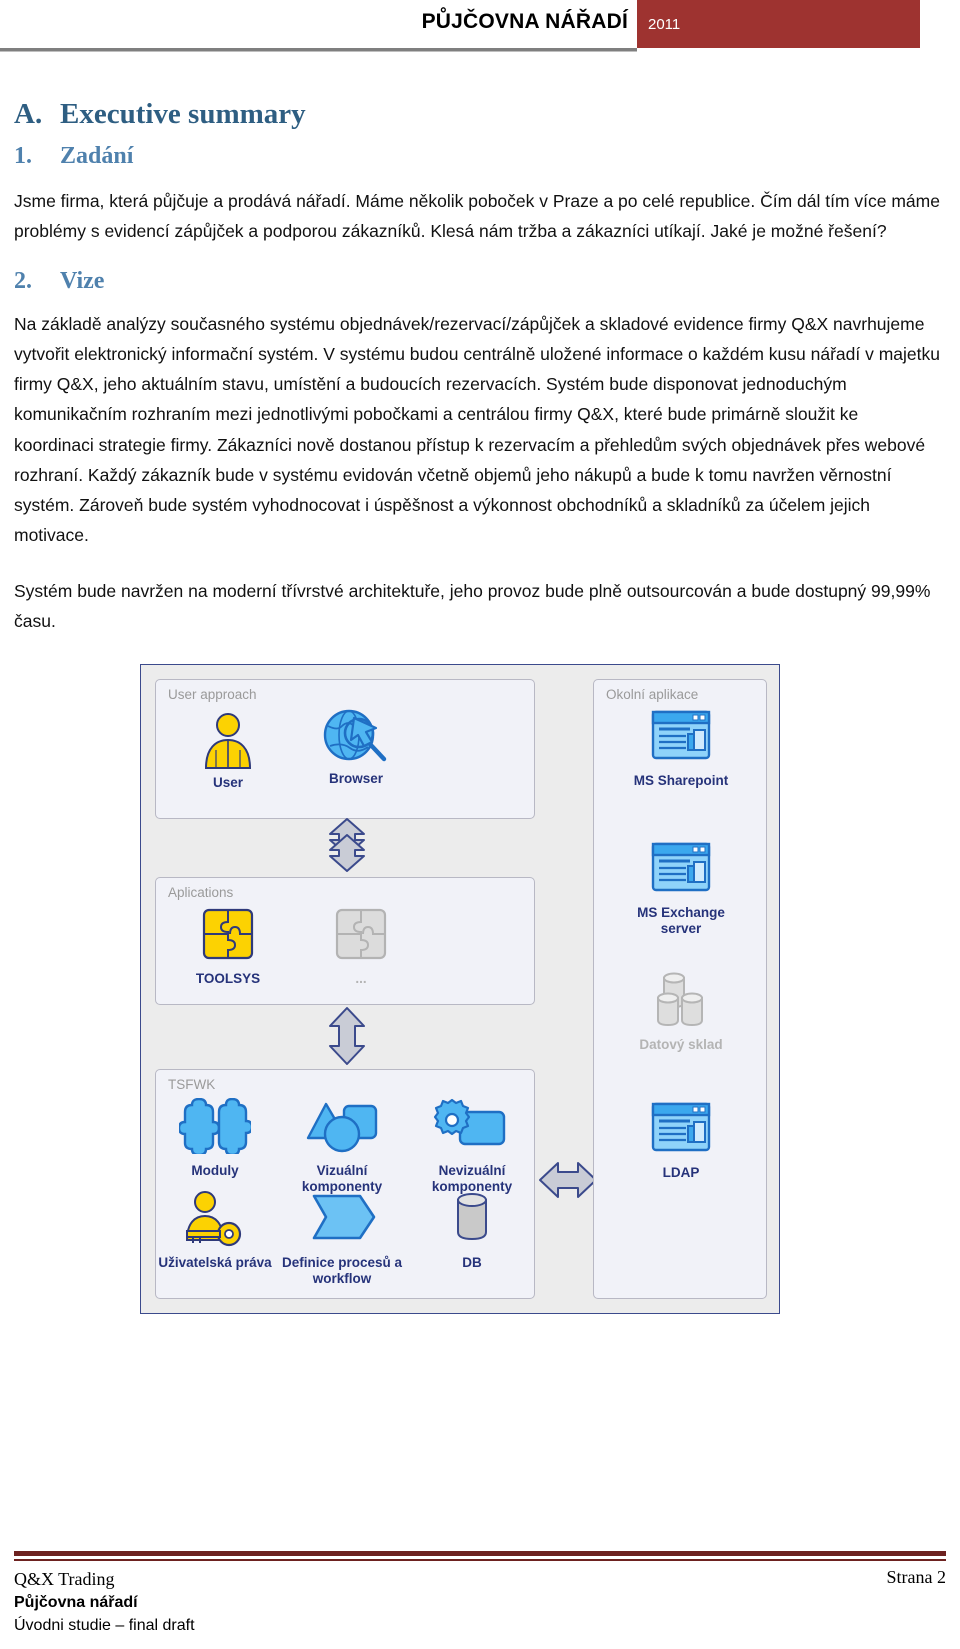 The height and width of the screenshot is (1649, 960). I want to click on diagram-node-vizualni-komponenty: Vizuální komponenty, so click(342, 1146).